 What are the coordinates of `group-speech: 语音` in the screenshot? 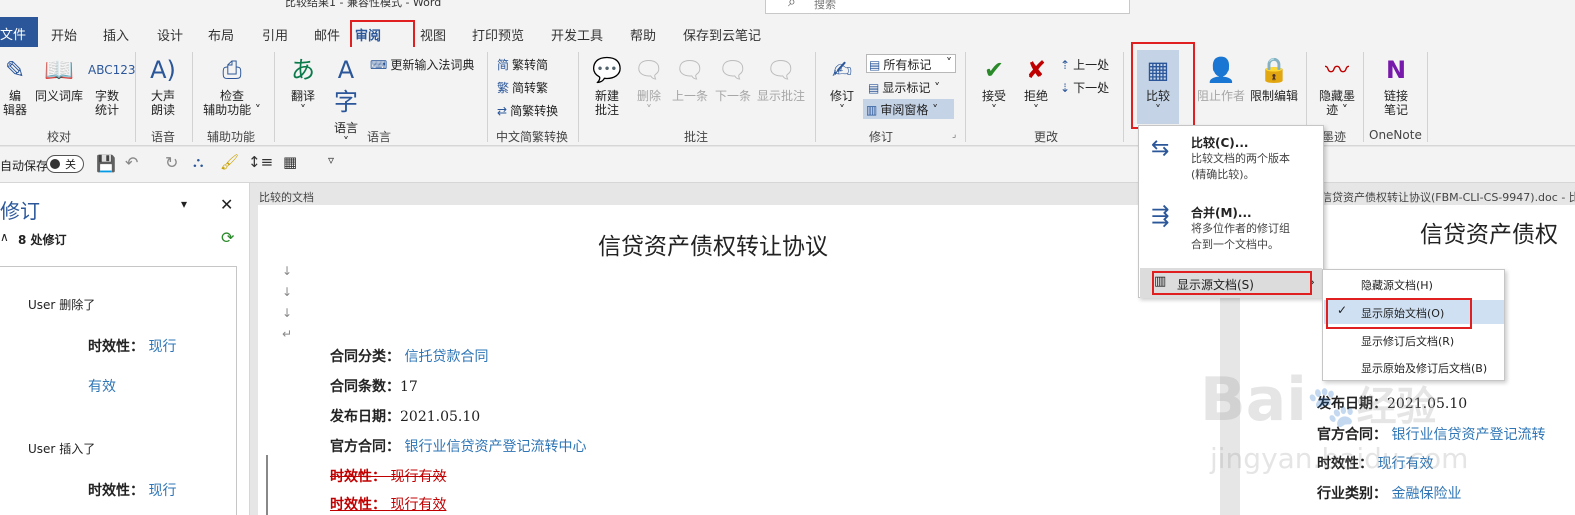 It's located at (163, 137).